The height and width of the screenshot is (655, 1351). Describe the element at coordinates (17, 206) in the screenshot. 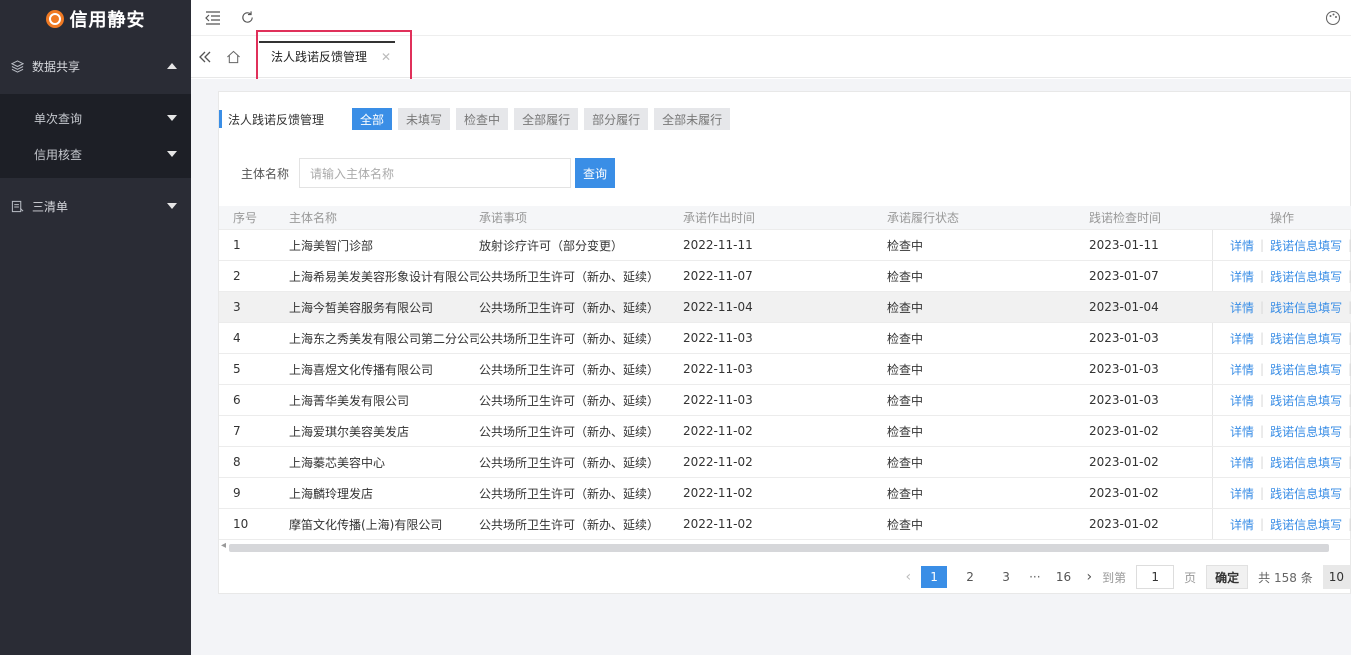

I see `list-icon` at that location.